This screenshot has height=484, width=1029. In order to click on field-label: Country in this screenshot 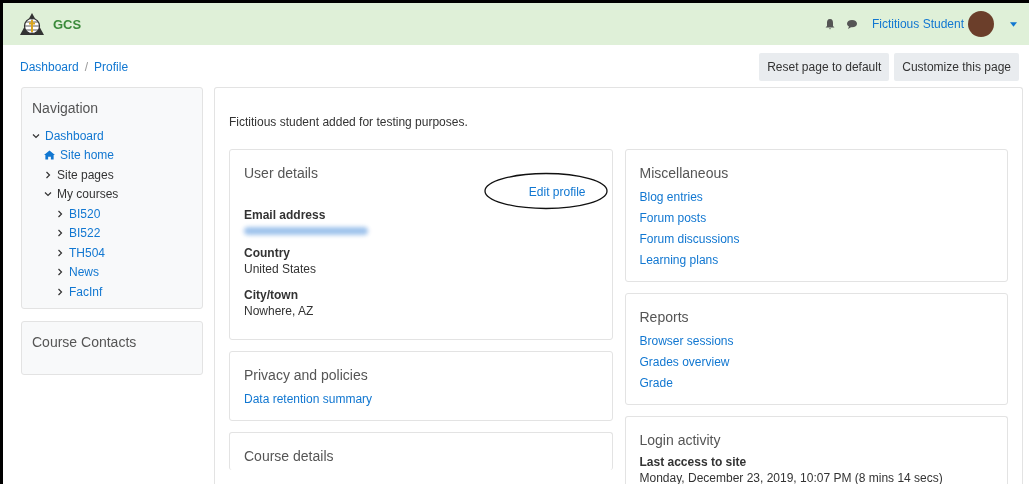, I will do `click(267, 253)`.